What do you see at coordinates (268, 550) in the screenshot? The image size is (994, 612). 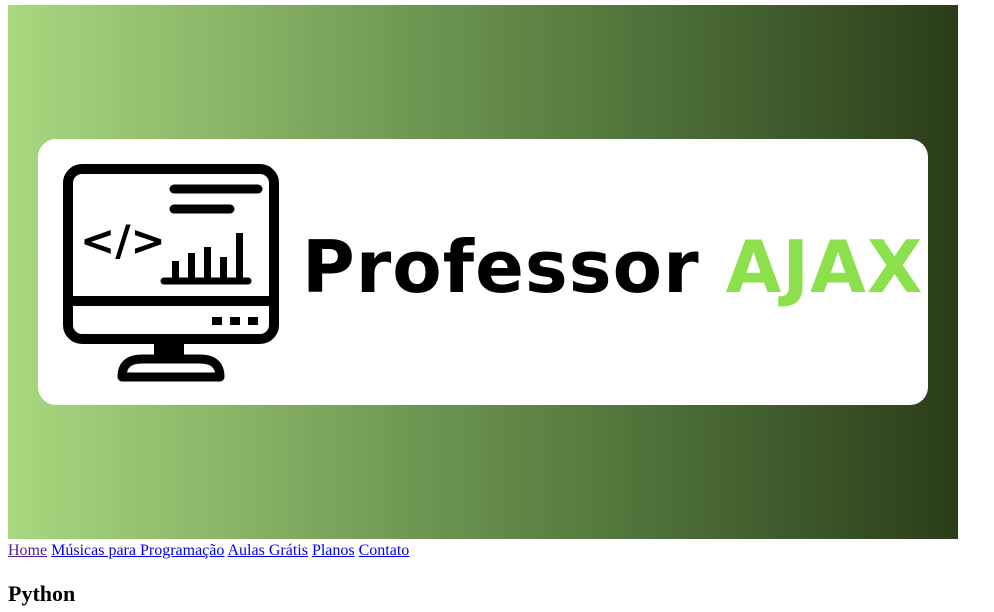 I see `nav-link-aulas-gratis: Aulas Grátis` at bounding box center [268, 550].